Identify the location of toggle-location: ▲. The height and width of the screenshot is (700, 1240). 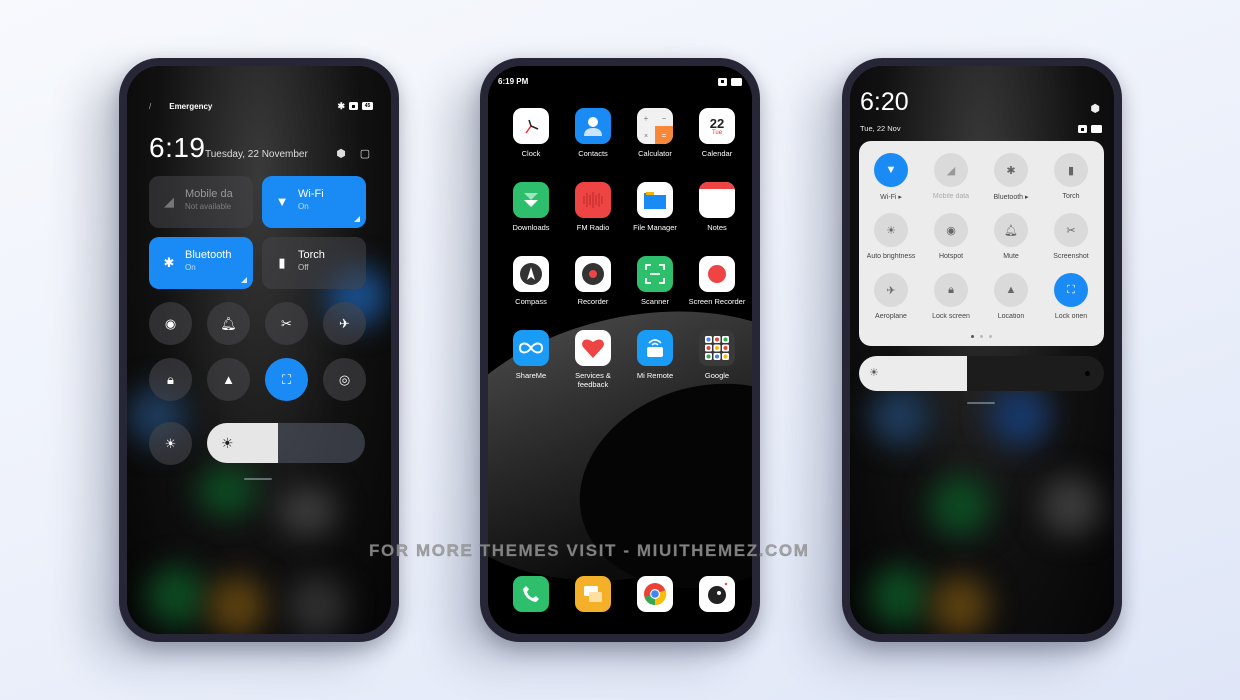
(228, 379).